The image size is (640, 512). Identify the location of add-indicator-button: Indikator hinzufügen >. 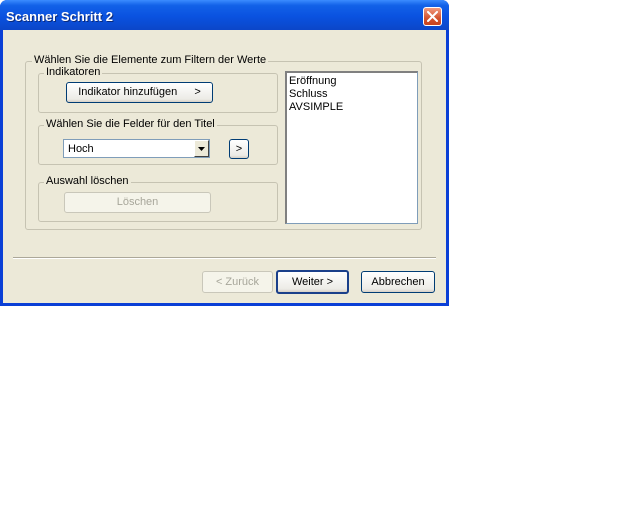
(139, 92).